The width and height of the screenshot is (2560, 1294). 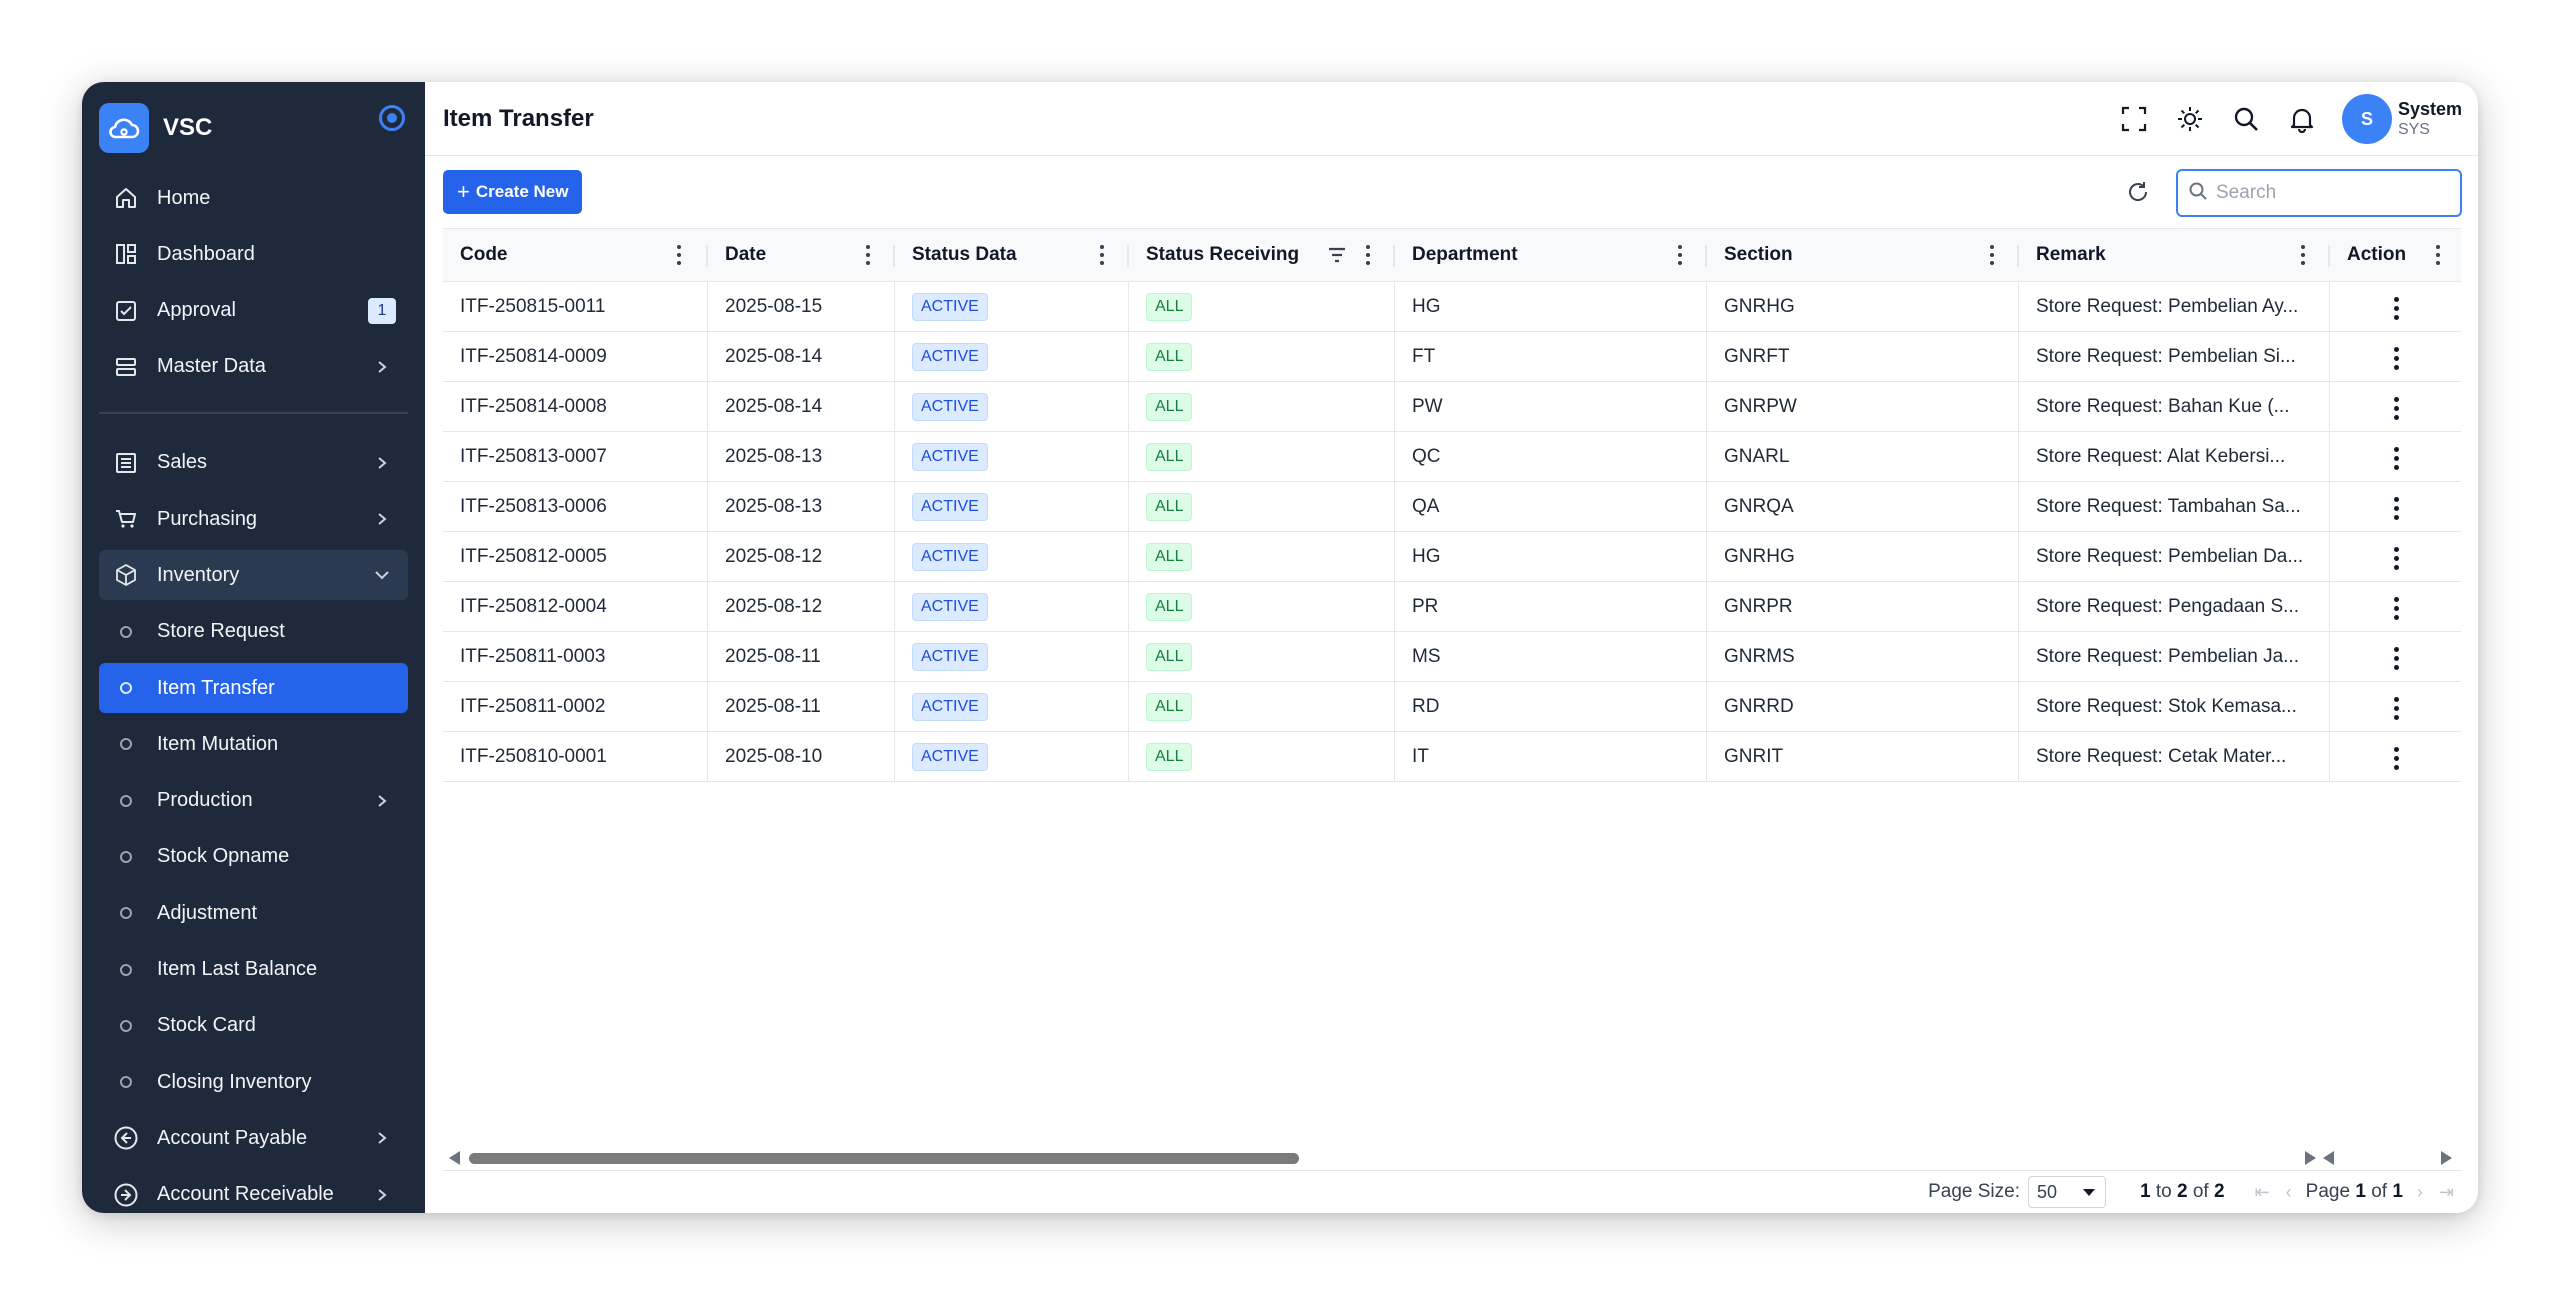 I want to click on scrollbar-thumb, so click(x=884, y=1158).